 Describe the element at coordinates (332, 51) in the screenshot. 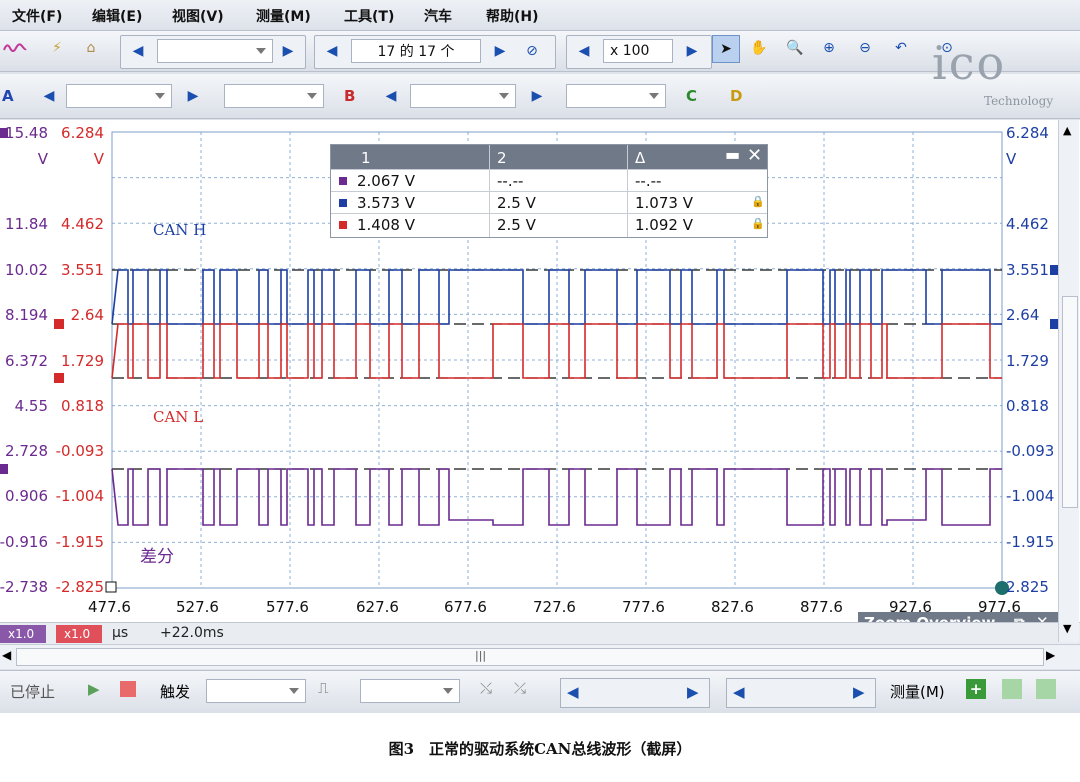

I see `buffer-prev-icon: ◀` at that location.